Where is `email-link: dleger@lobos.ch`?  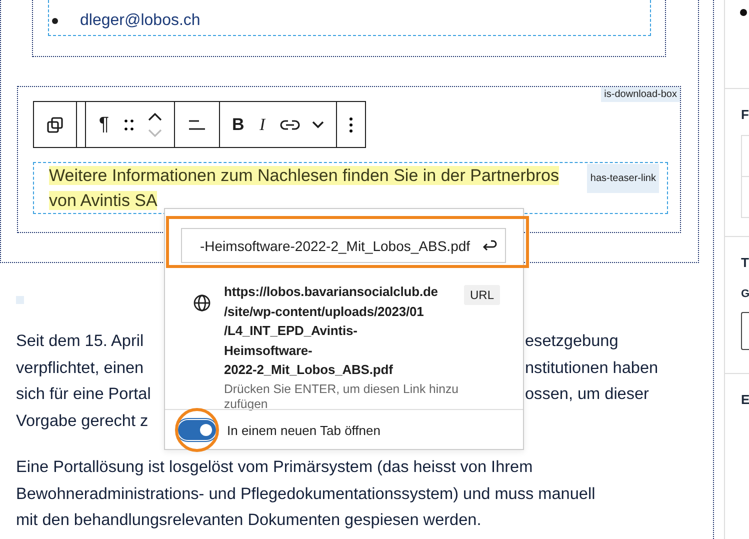
email-link: dleger@lobos.ch is located at coordinates (140, 21).